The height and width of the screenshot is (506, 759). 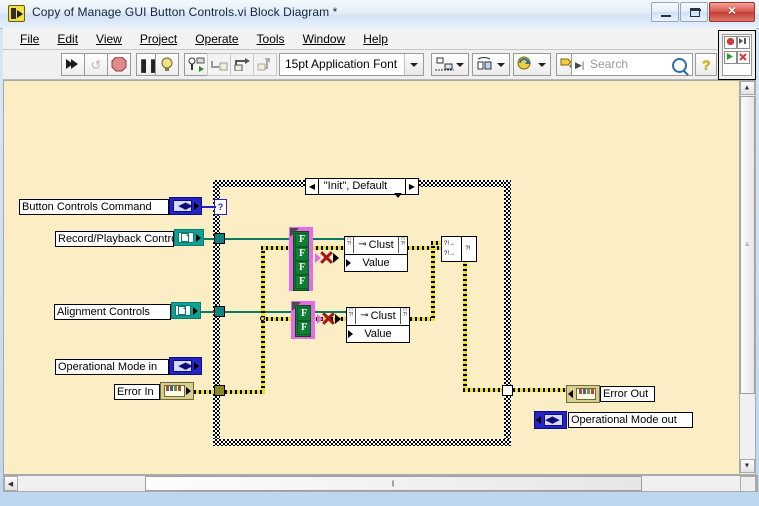 What do you see at coordinates (196, 64) in the screenshot?
I see `retain-wire-values-button` at bounding box center [196, 64].